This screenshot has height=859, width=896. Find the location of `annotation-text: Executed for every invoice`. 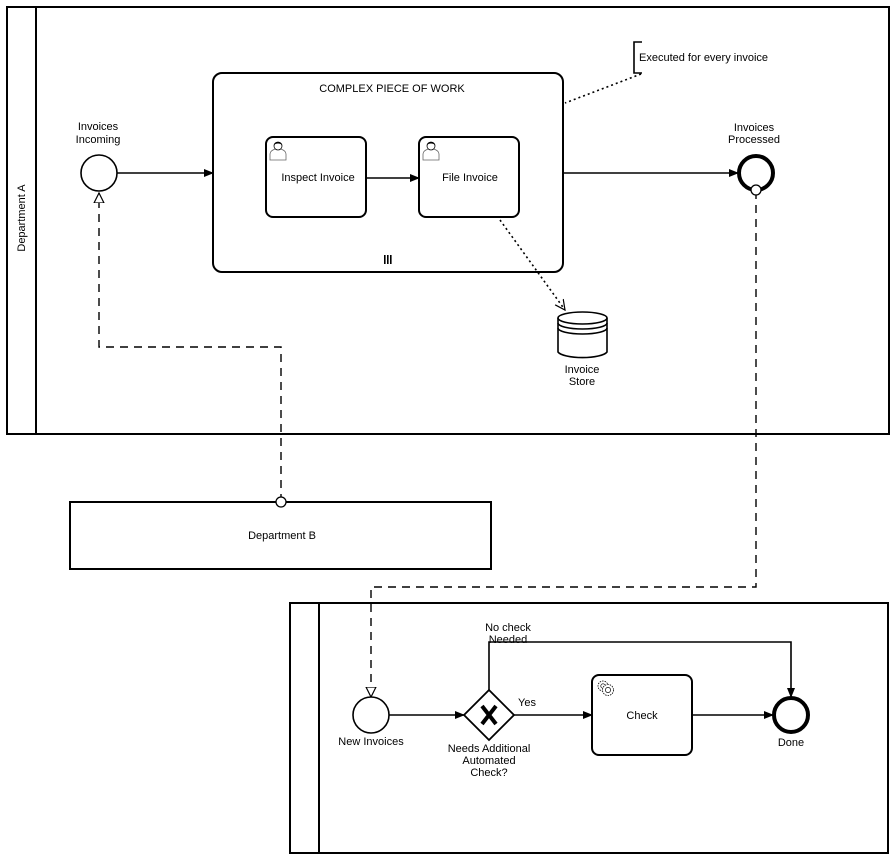

annotation-text: Executed for every invoice is located at coordinates (703, 58).